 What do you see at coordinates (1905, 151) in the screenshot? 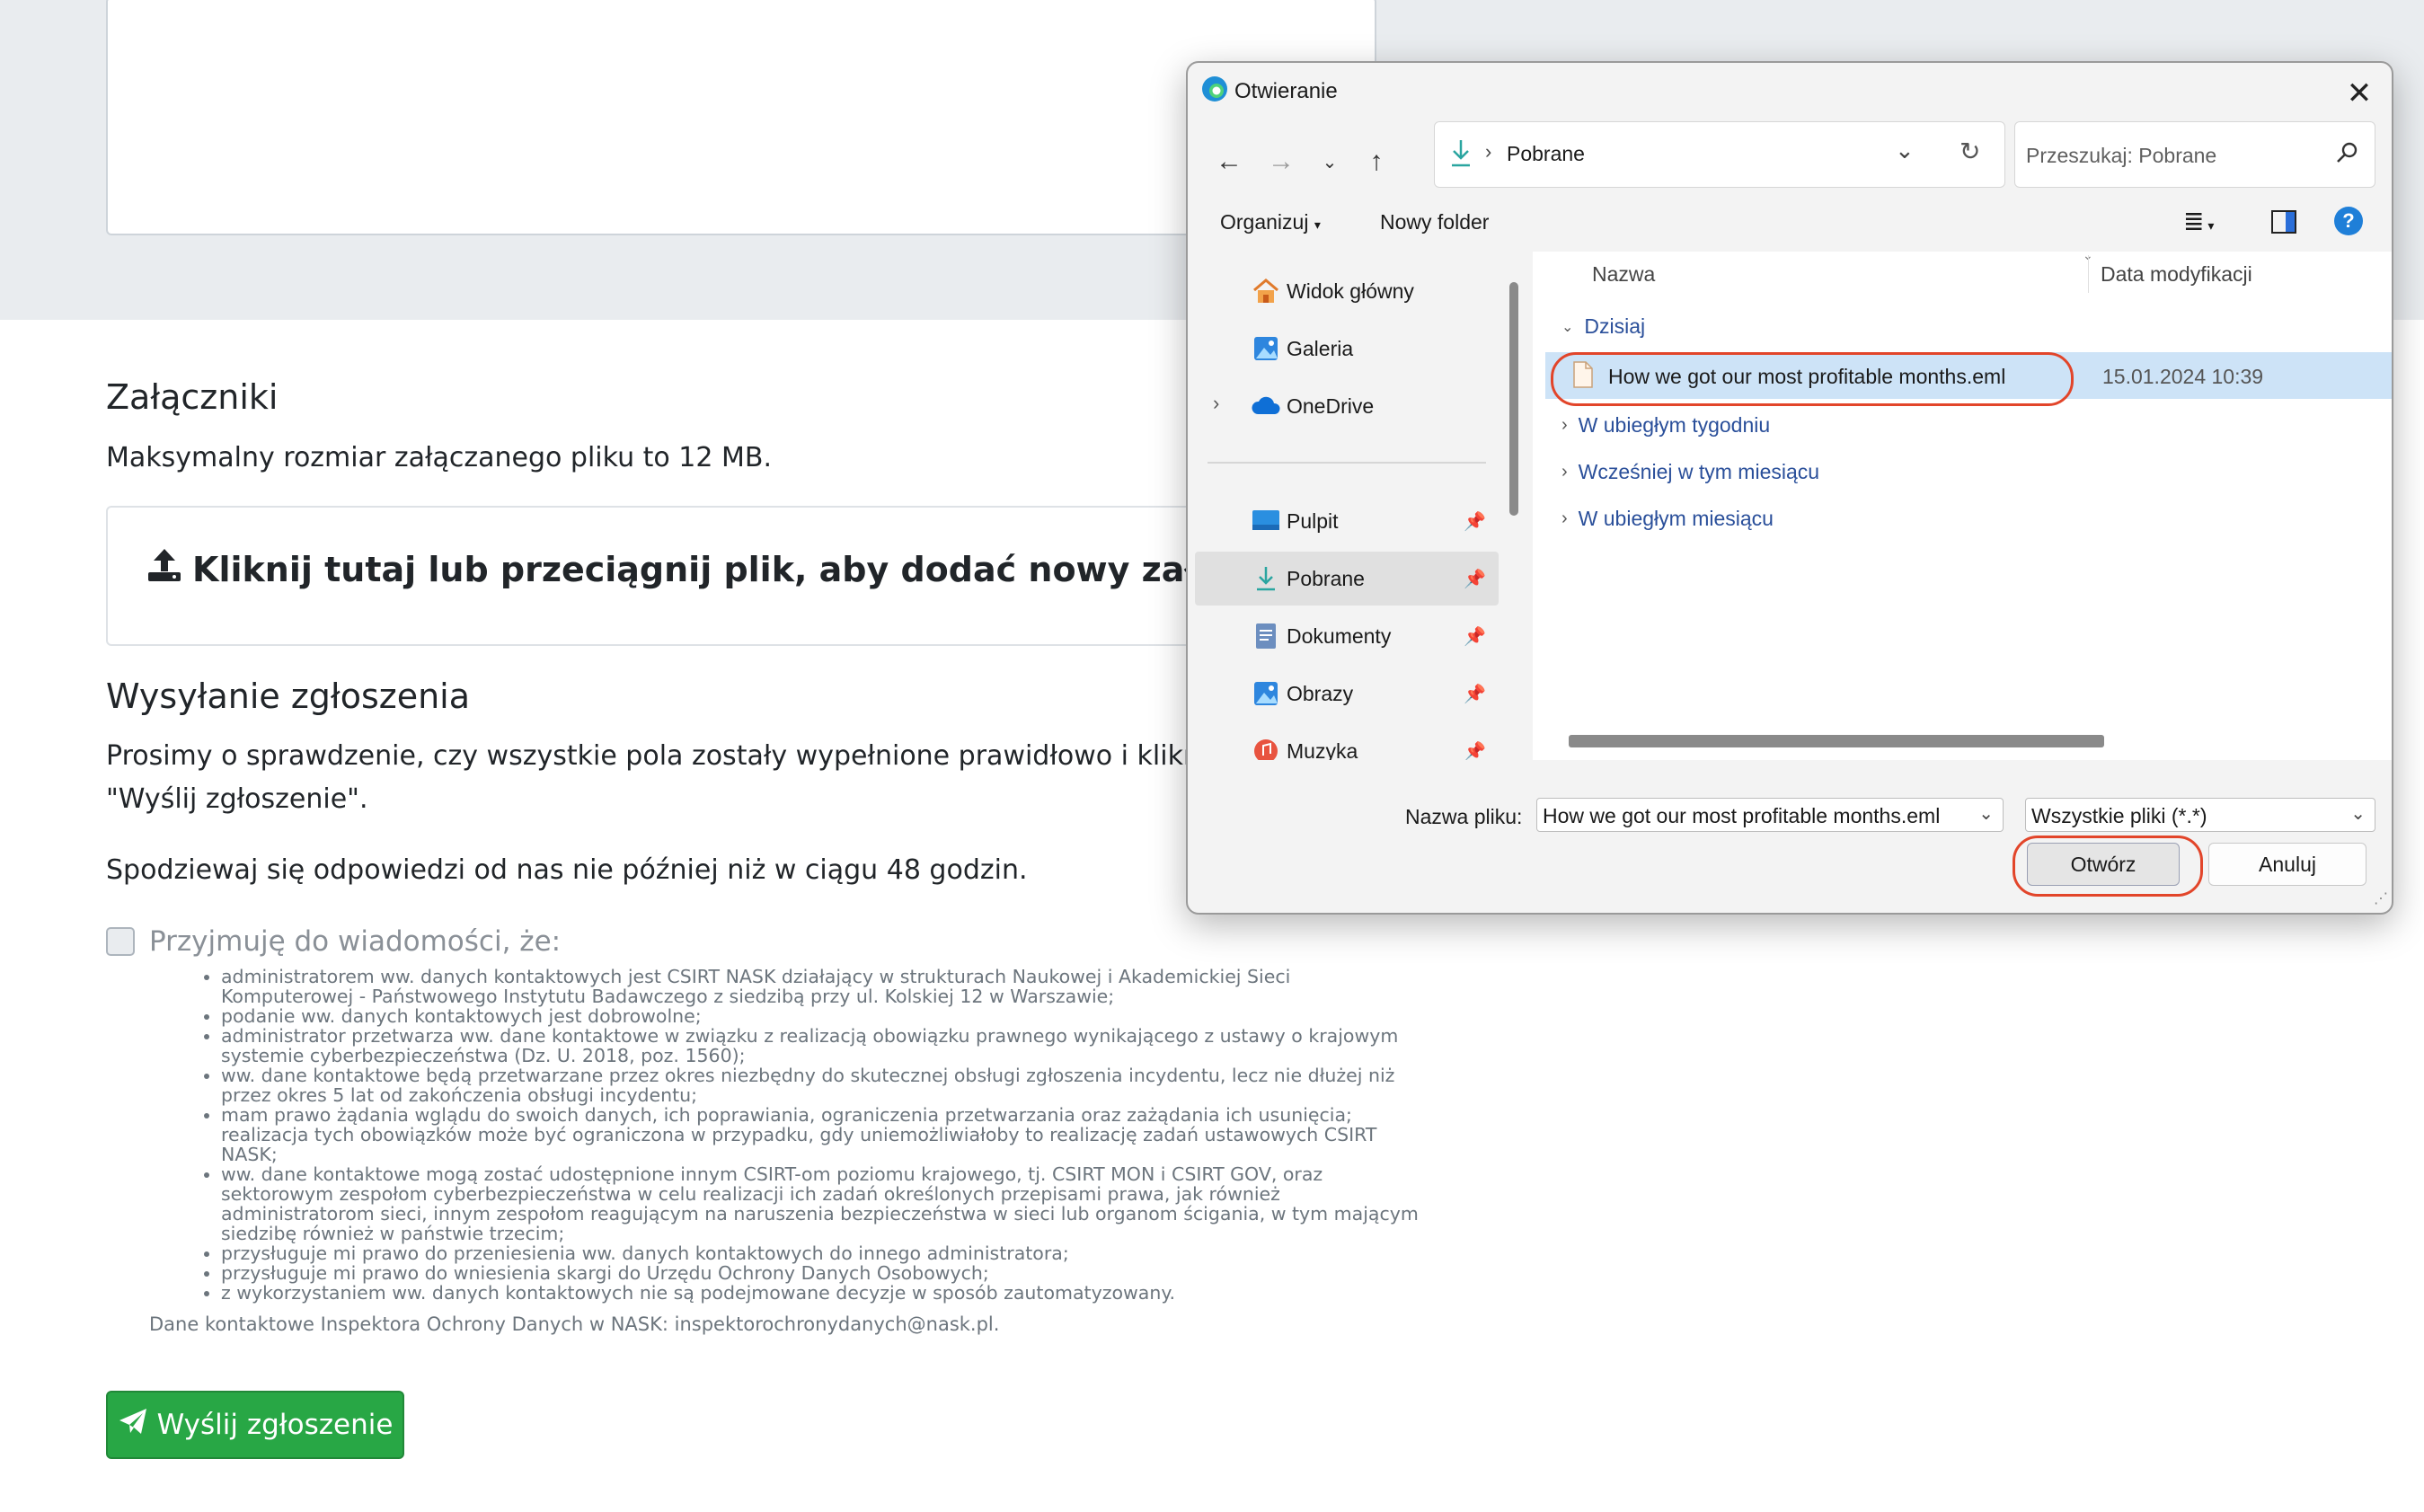
I see `address-dropdown-chevron-icon: ⌄` at bounding box center [1905, 151].